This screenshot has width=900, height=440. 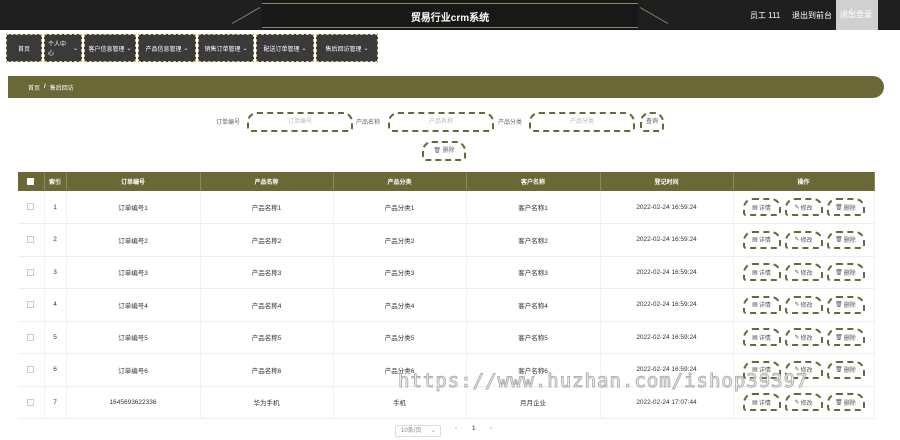 I want to click on nav-item-label: 产品信息管理, so click(x=163, y=49).